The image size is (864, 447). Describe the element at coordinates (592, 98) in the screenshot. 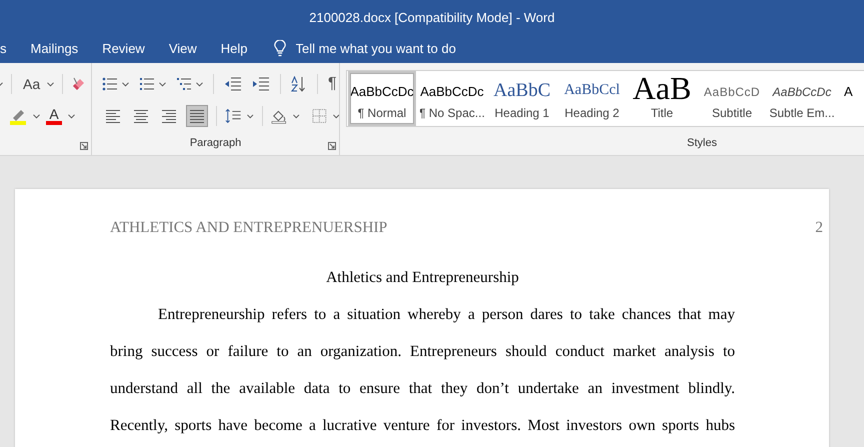

I see `style-item: AaBbCcl Heading 2` at that location.